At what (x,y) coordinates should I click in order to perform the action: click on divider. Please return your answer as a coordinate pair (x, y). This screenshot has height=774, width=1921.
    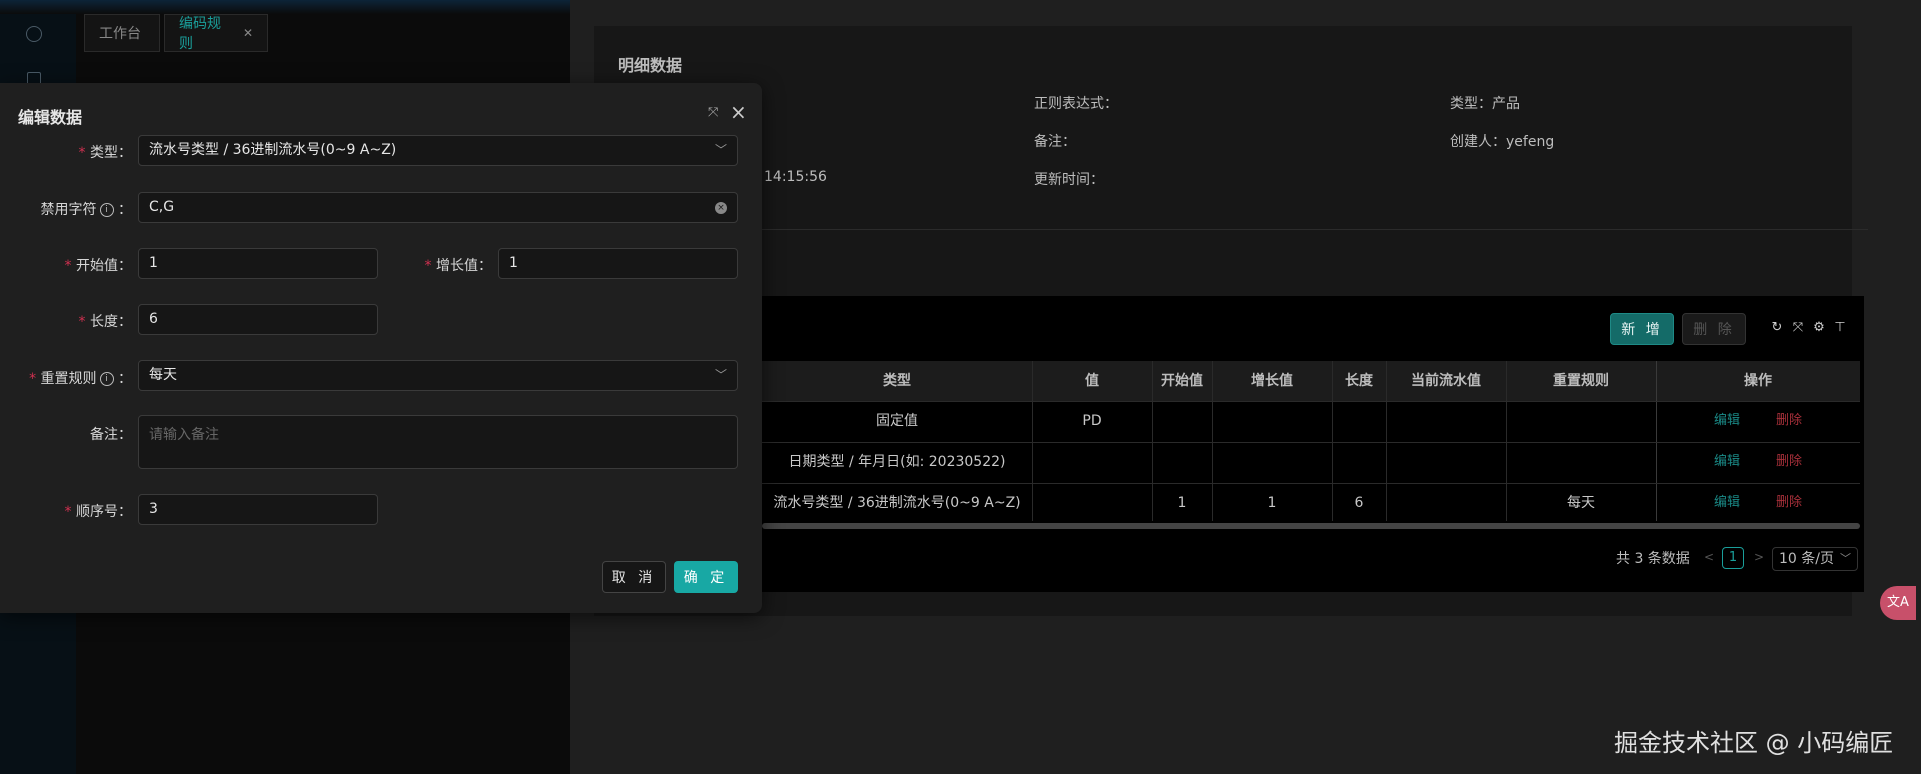
    Looking at the image, I should click on (1243, 229).